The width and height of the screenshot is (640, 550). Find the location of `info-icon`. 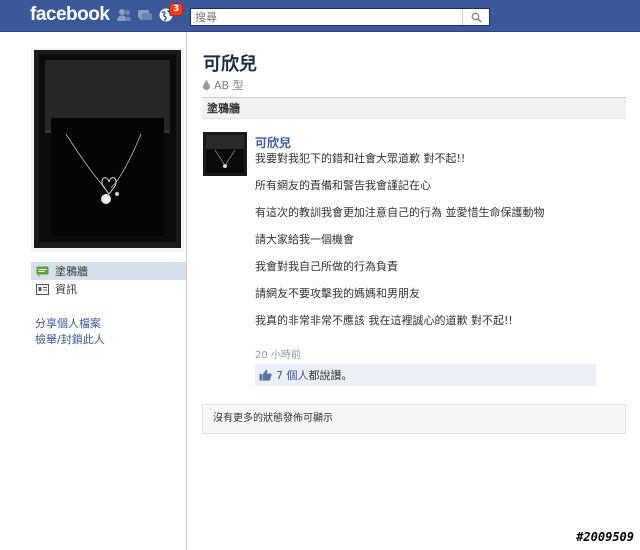

info-icon is located at coordinates (42, 289).